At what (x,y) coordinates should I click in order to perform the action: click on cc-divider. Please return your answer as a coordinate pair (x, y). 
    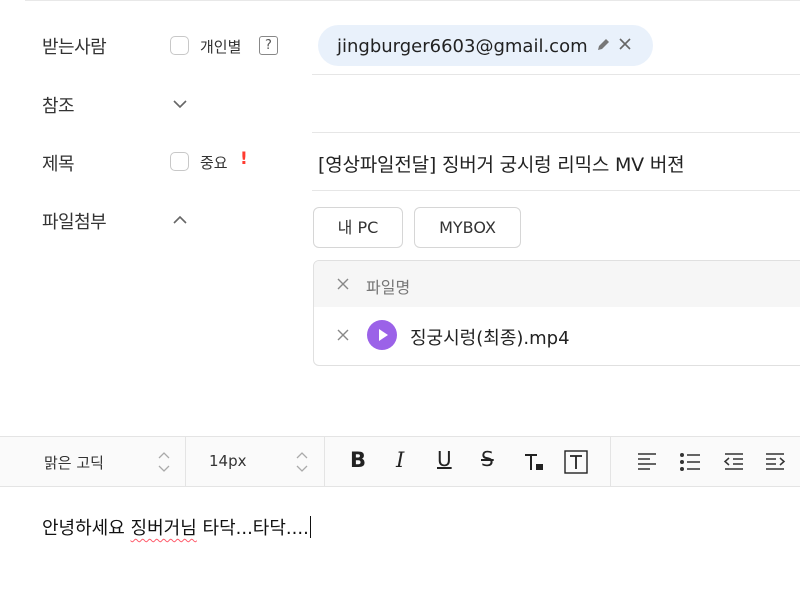
    Looking at the image, I should click on (556, 132).